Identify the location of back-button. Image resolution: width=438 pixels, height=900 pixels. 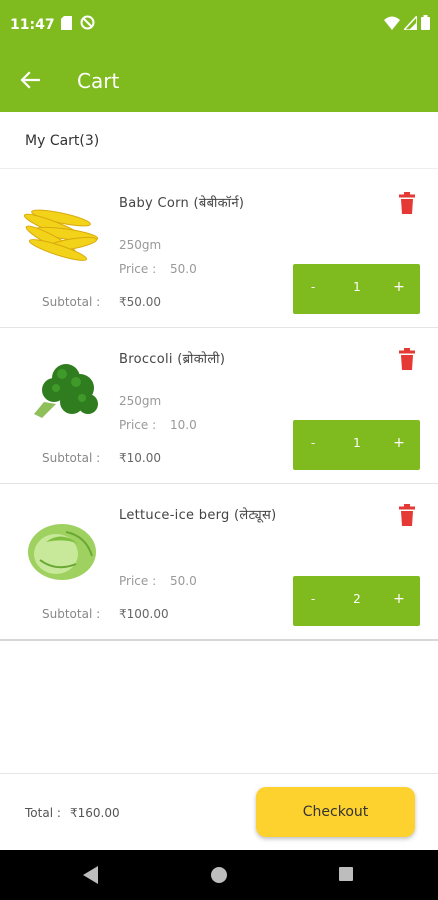
(30, 82).